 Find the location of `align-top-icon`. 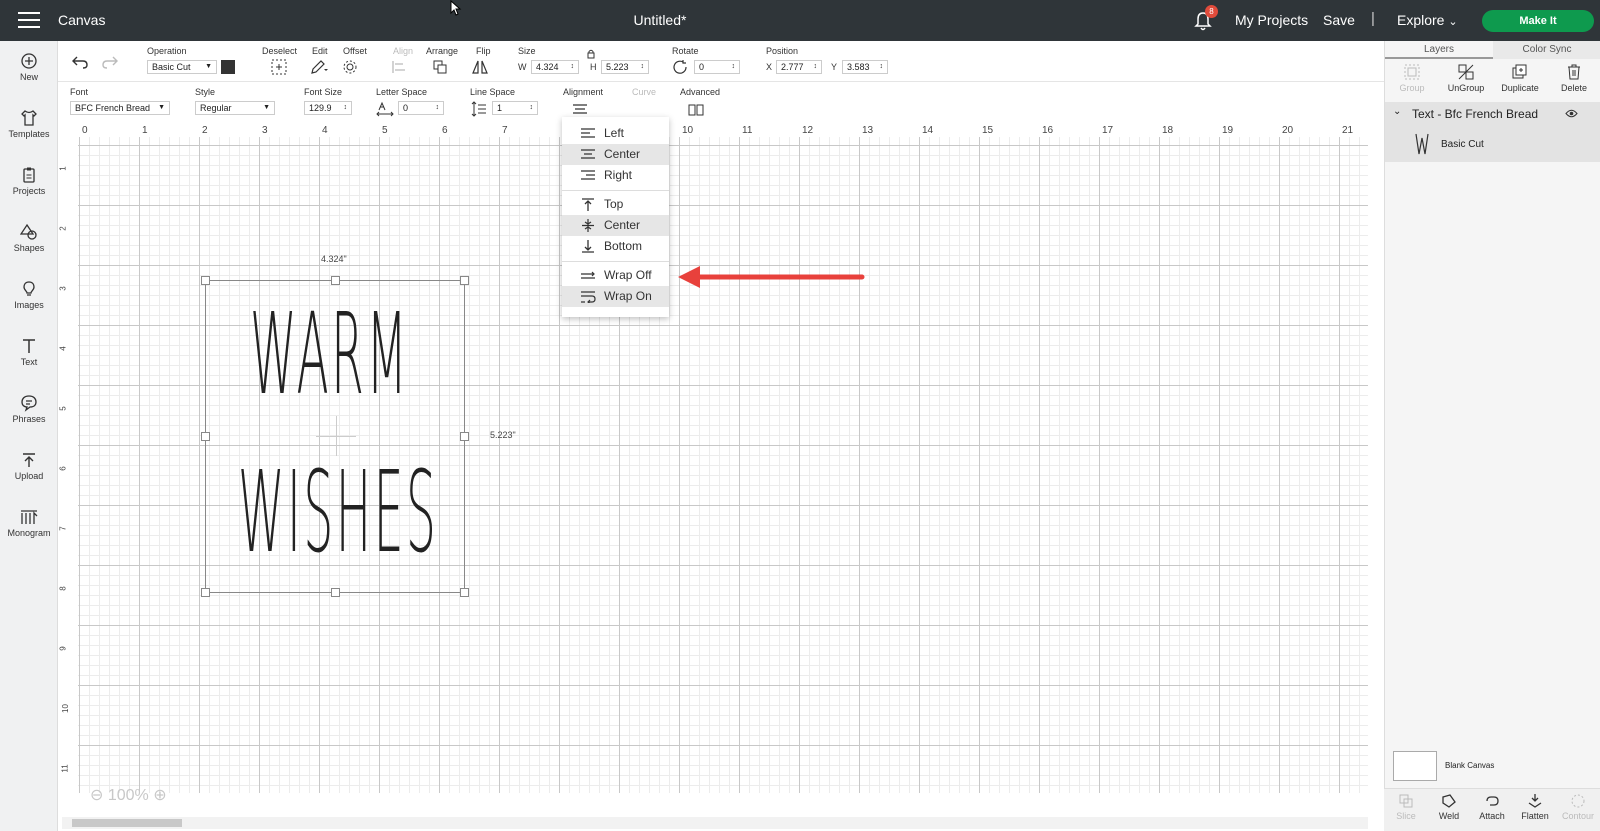

align-top-icon is located at coordinates (588, 204).